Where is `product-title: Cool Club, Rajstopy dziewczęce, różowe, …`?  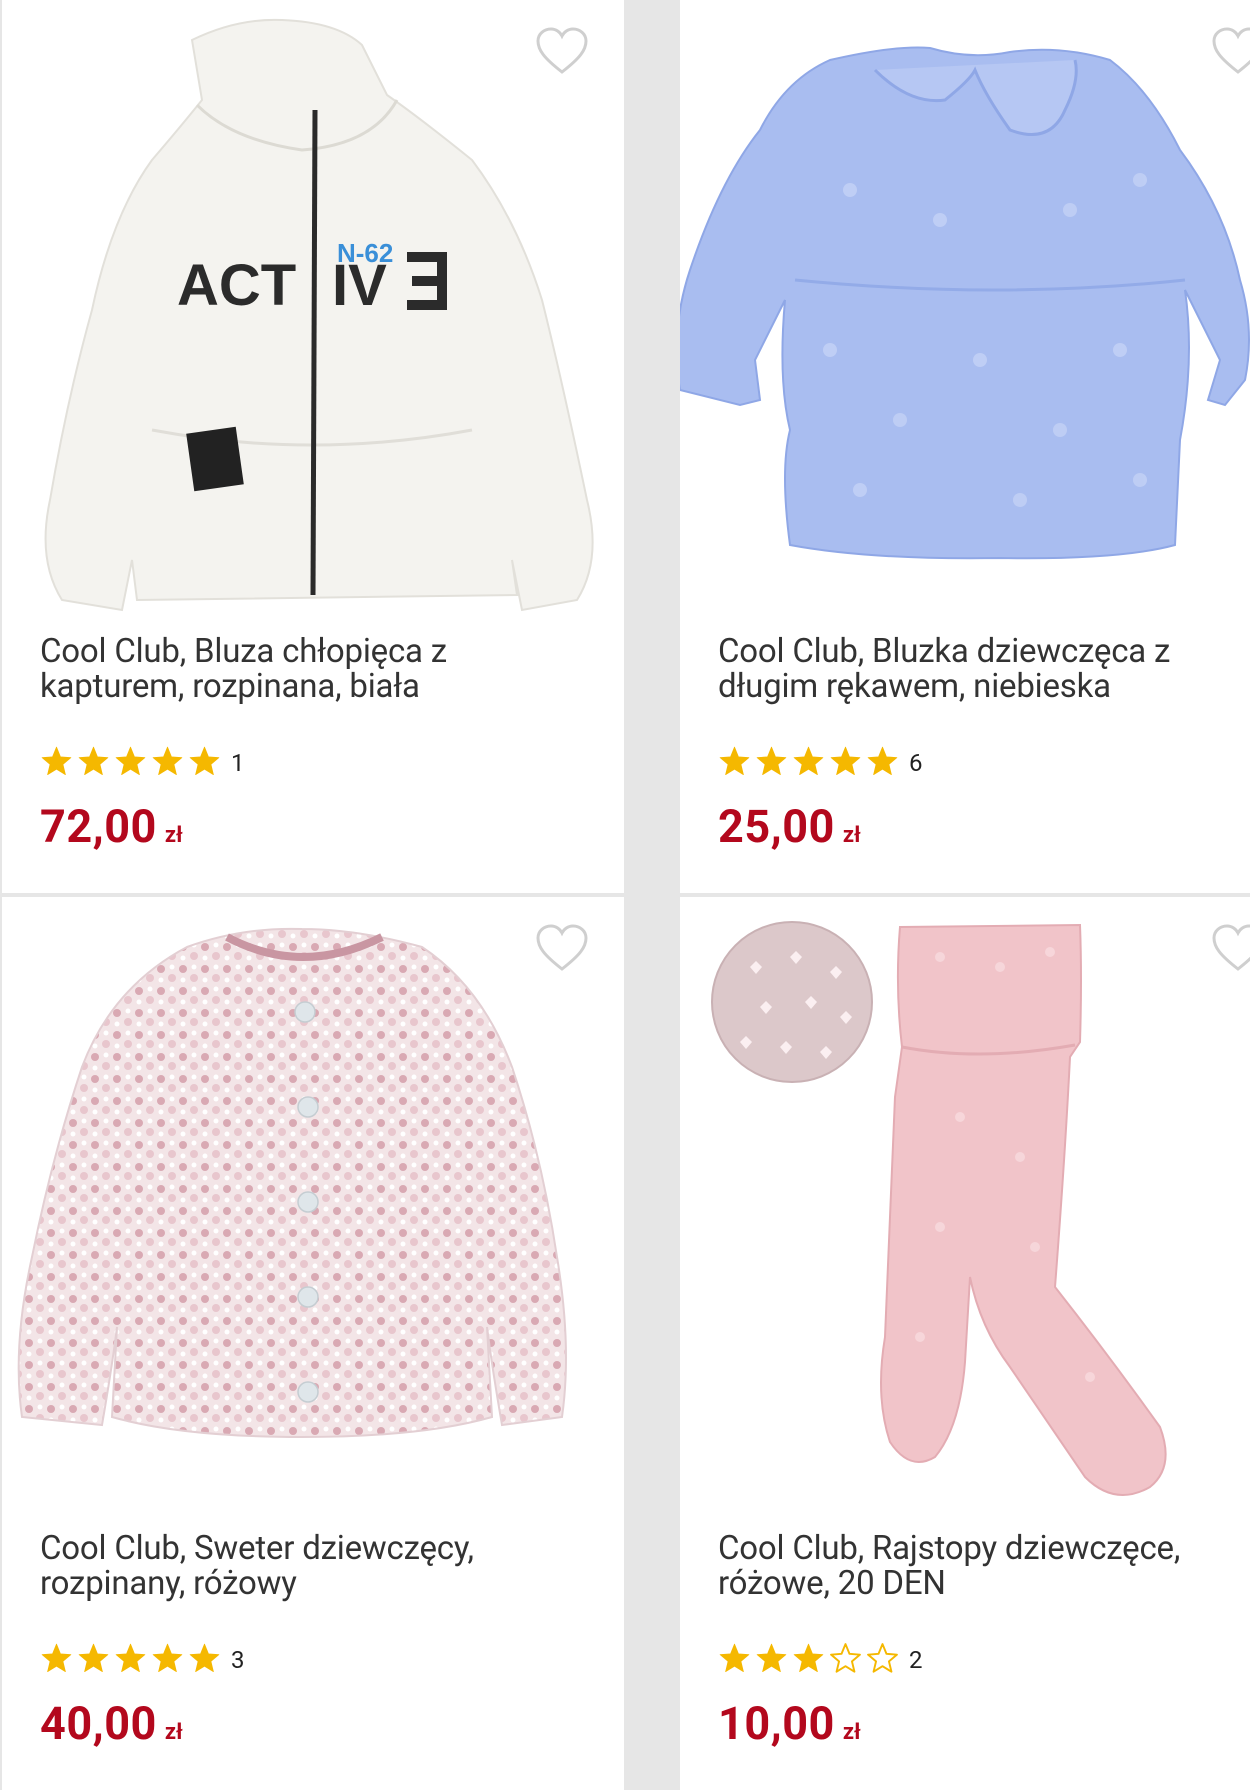 product-title: Cool Club, Rajstopy dziewczęce, różowe, … is located at coordinates (984, 1566).